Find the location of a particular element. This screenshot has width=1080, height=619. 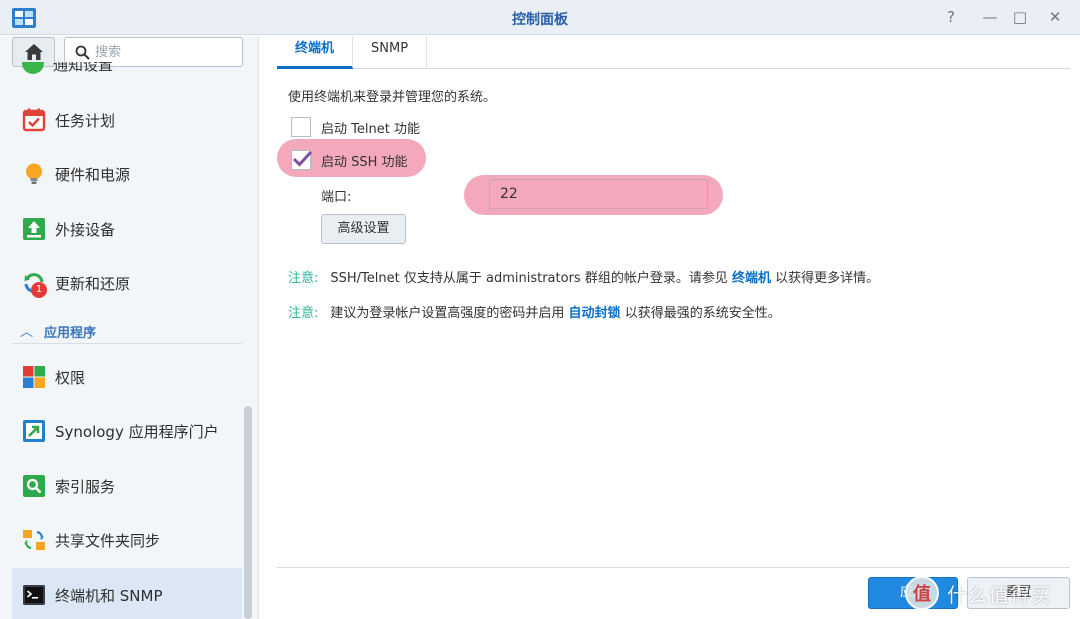

home-icon is located at coordinates (33, 52).